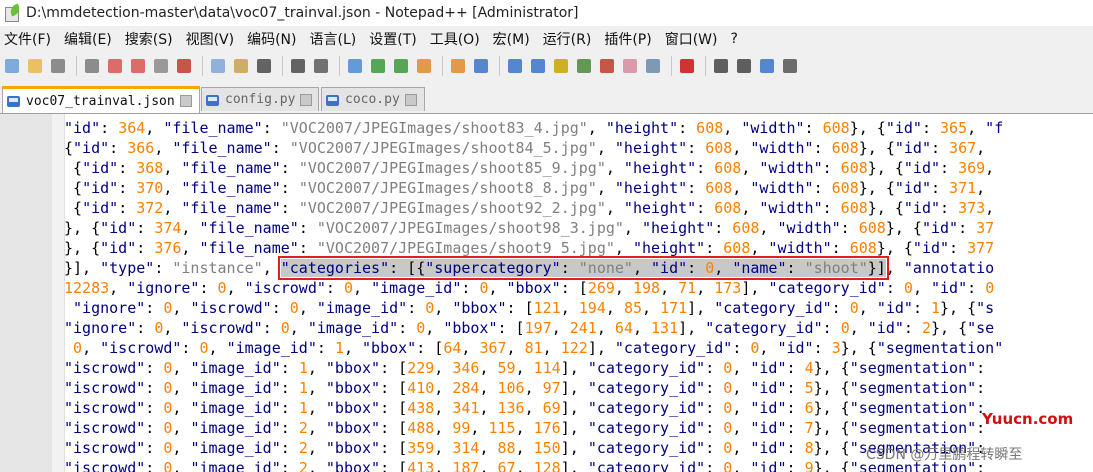 This screenshot has width=1093, height=472. I want to click on json-key: "segmentation", so click(913, 368).